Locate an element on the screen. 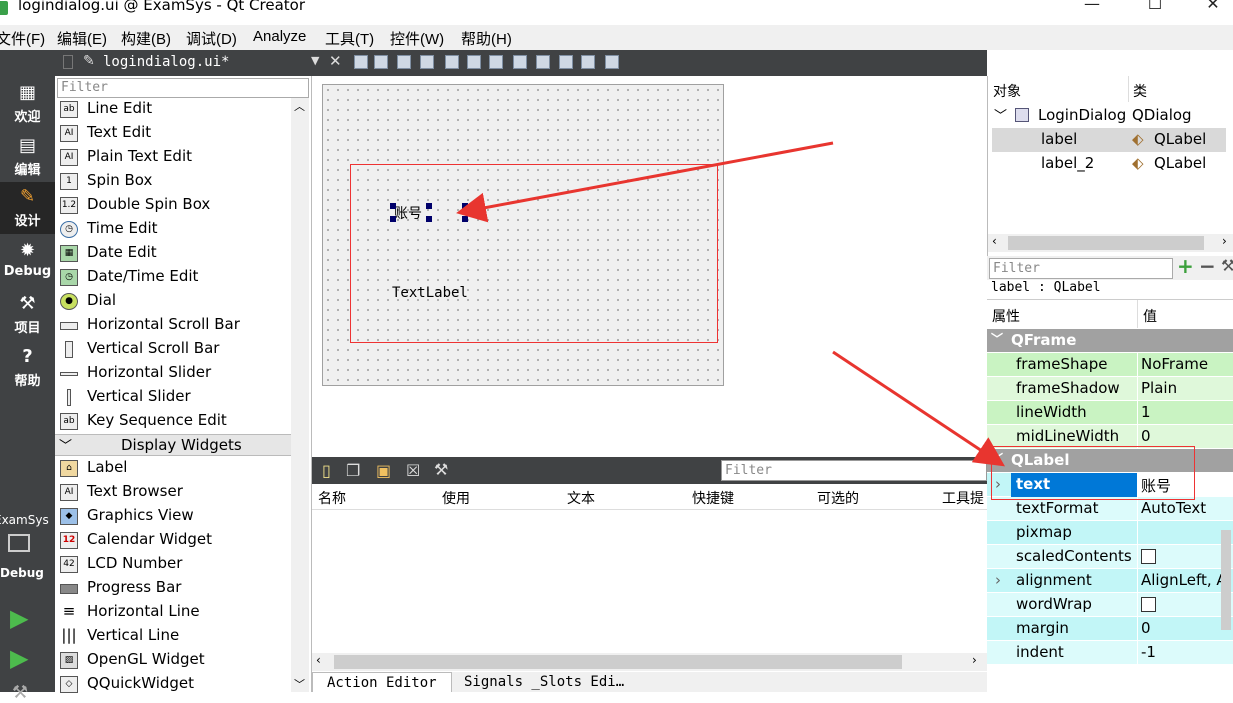 The image size is (1233, 703). col-object: 对象 is located at coordinates (1007, 91).